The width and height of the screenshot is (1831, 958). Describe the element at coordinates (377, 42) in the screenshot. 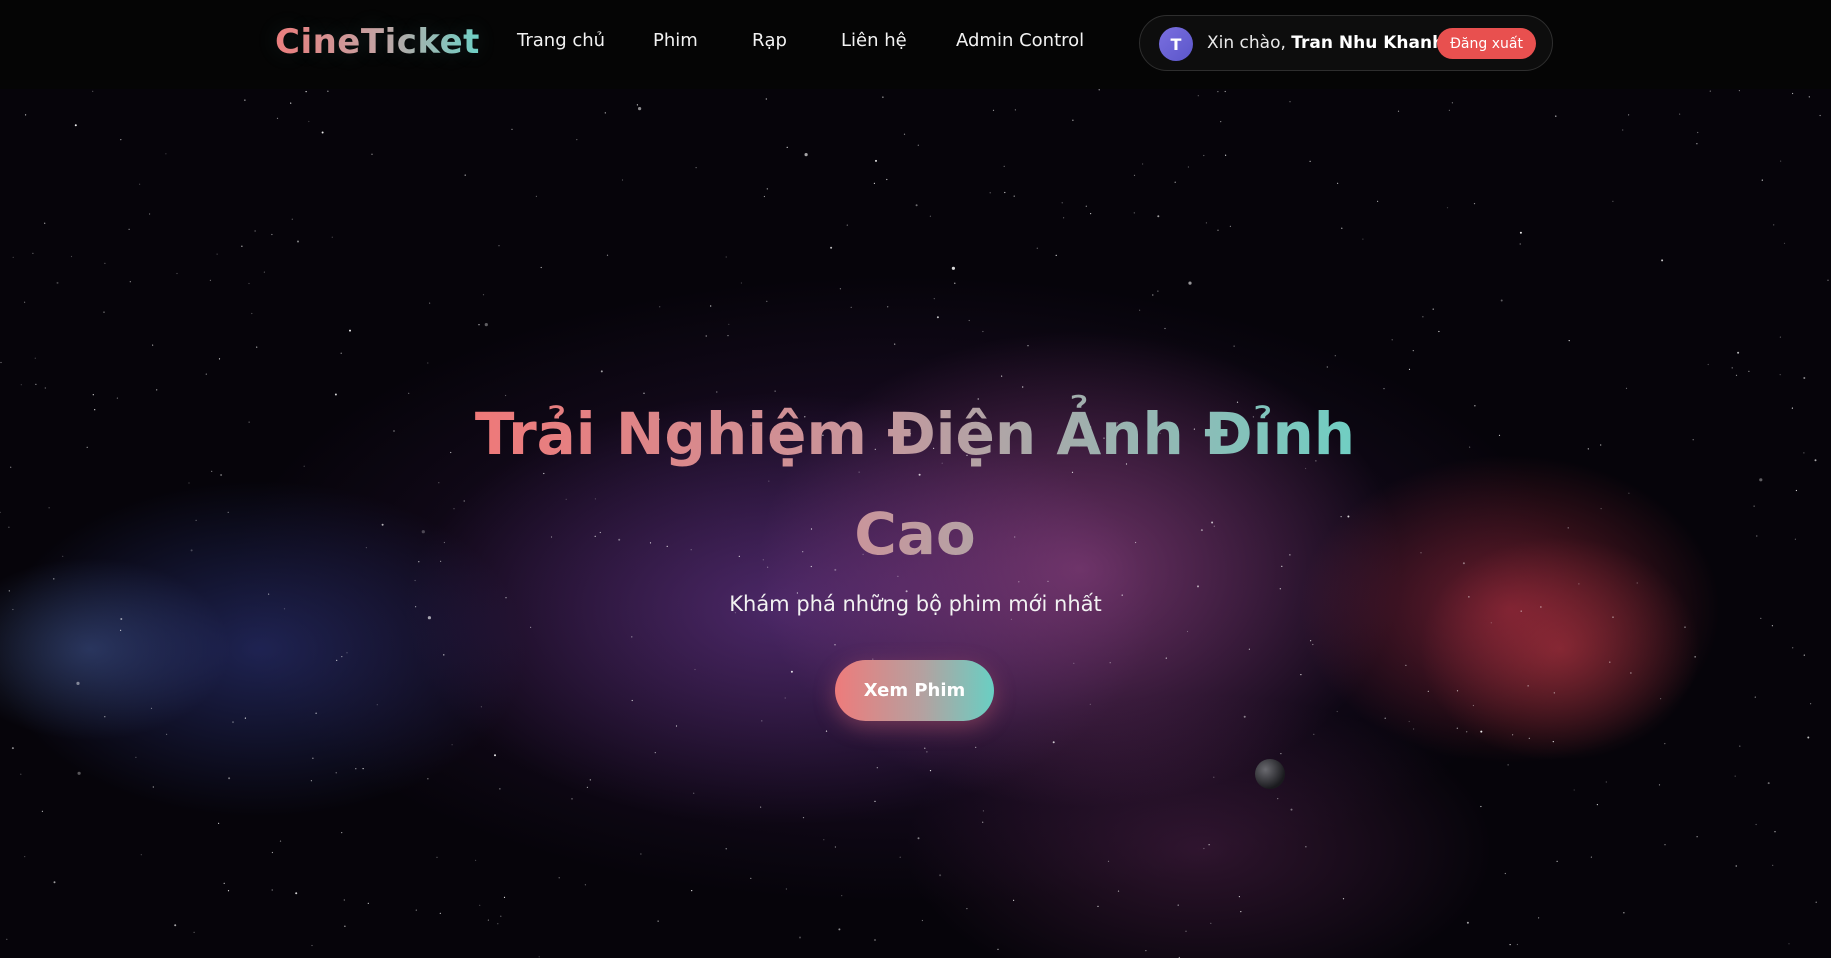

I see `brand-logo: CineTicket` at that location.